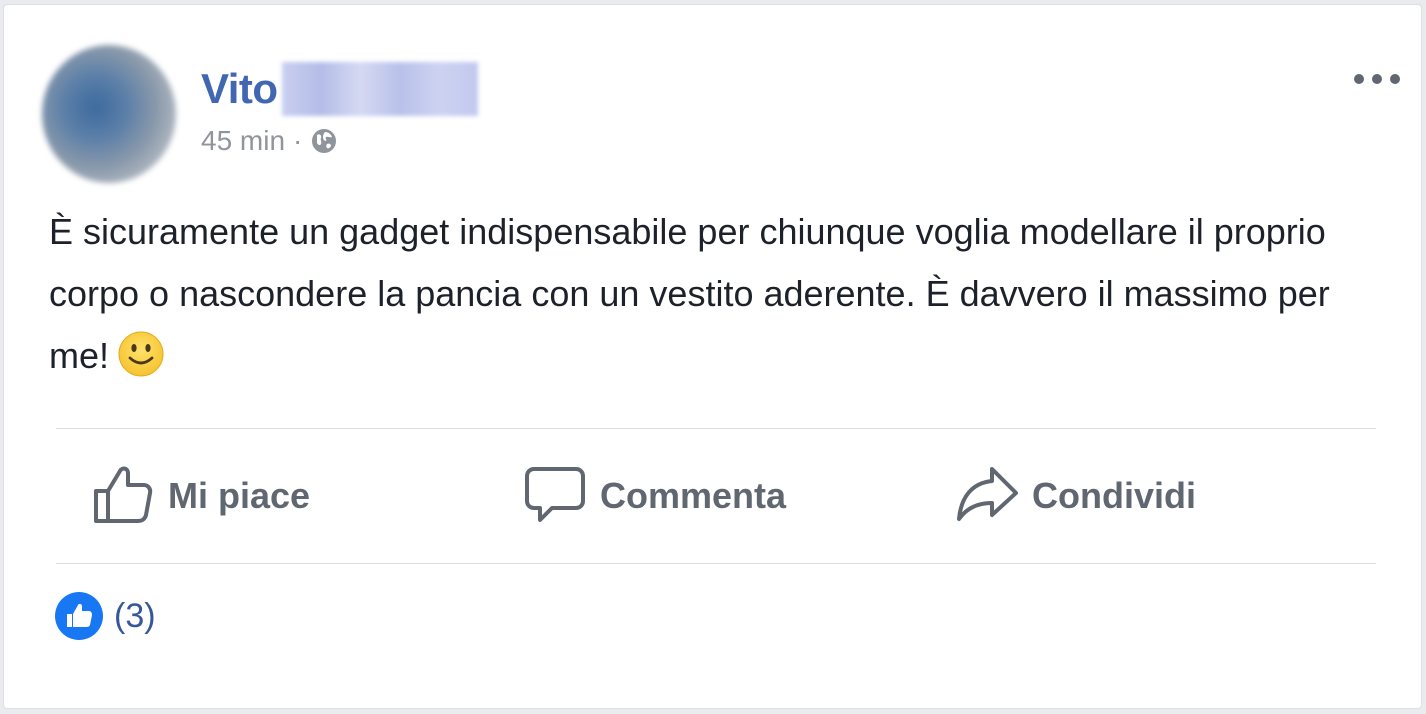  Describe the element at coordinates (693, 495) in the screenshot. I see `comment-label: Commenta` at that location.